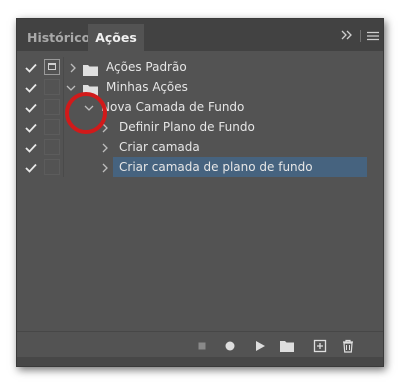 Image resolution: width=401 pixels, height=382 pixels. I want to click on action-label: Nova Camada de Fundo, so click(173, 107).